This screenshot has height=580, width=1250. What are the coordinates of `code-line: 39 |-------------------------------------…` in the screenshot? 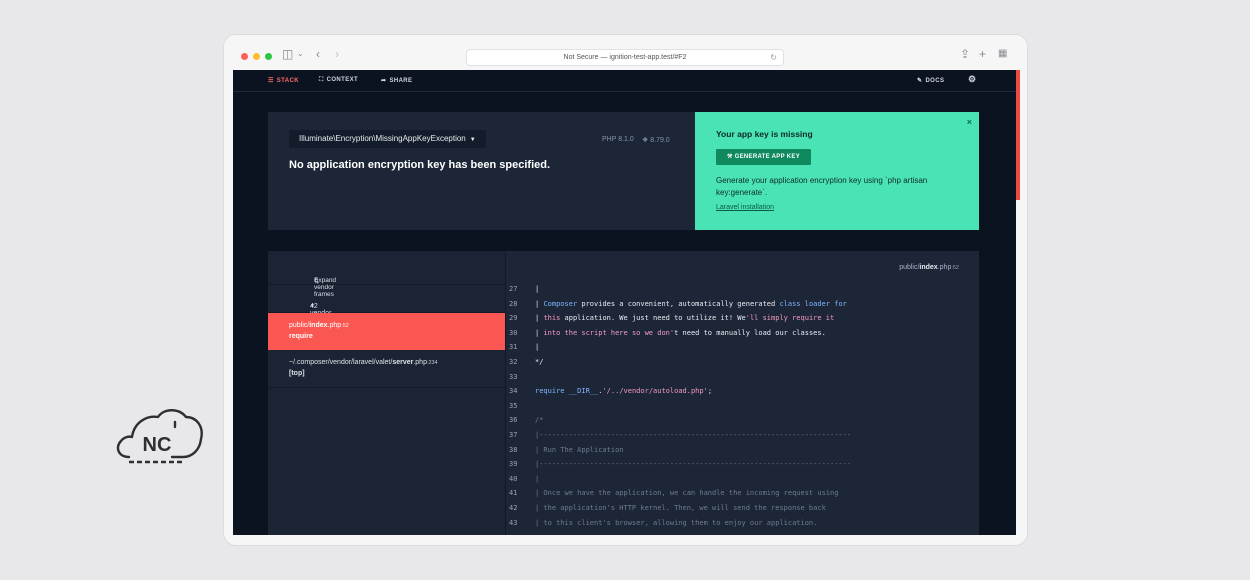 It's located at (742, 467).